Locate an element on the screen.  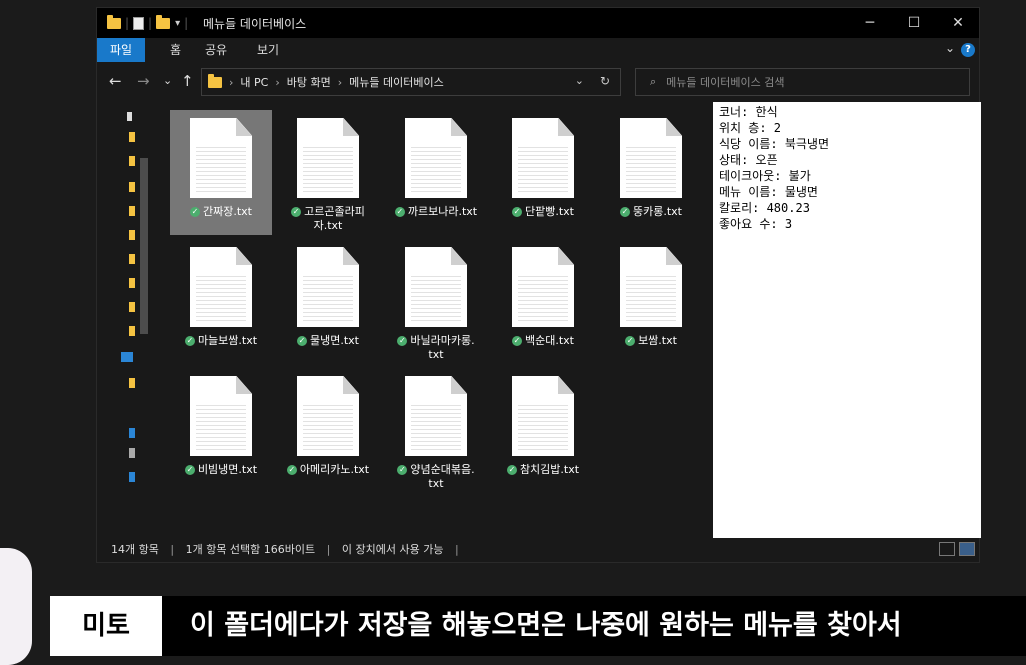
tab-share: 공유 is located at coordinates (216, 50).